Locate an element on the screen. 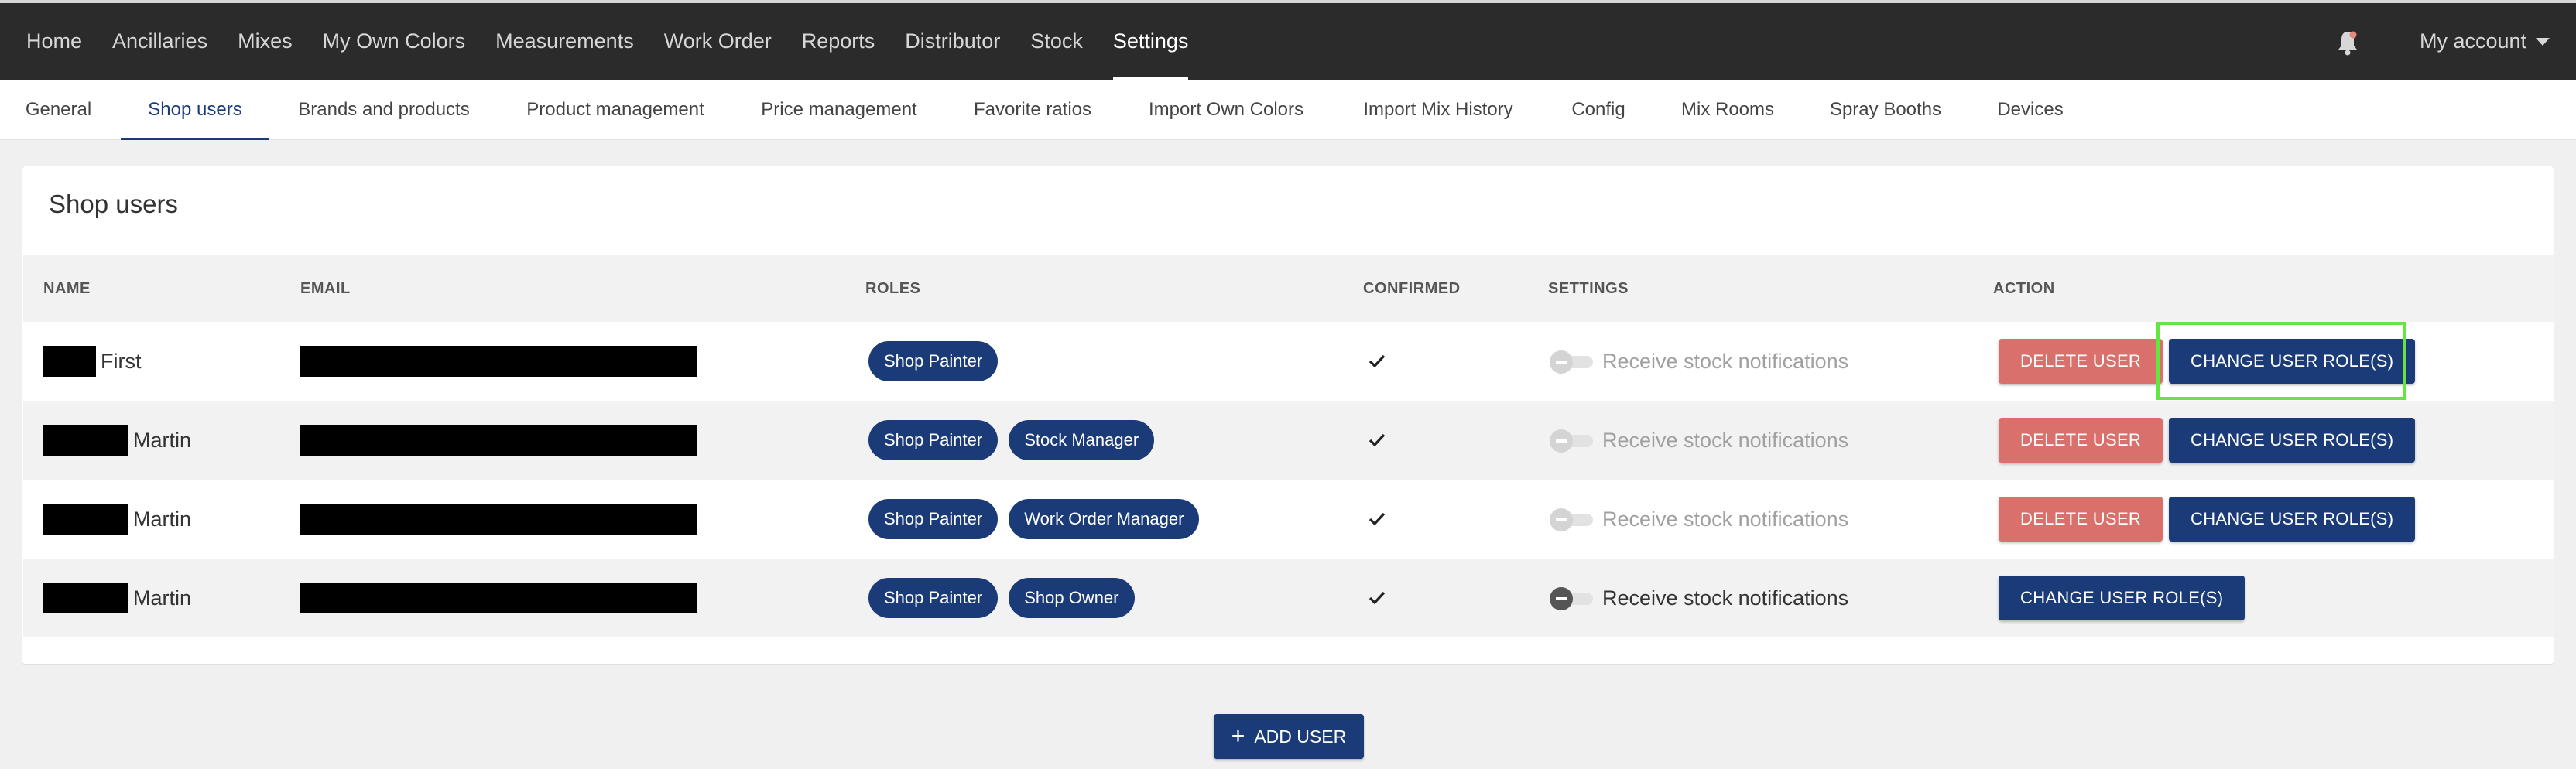  nav-my-own-colors: My Own Colors is located at coordinates (394, 41).